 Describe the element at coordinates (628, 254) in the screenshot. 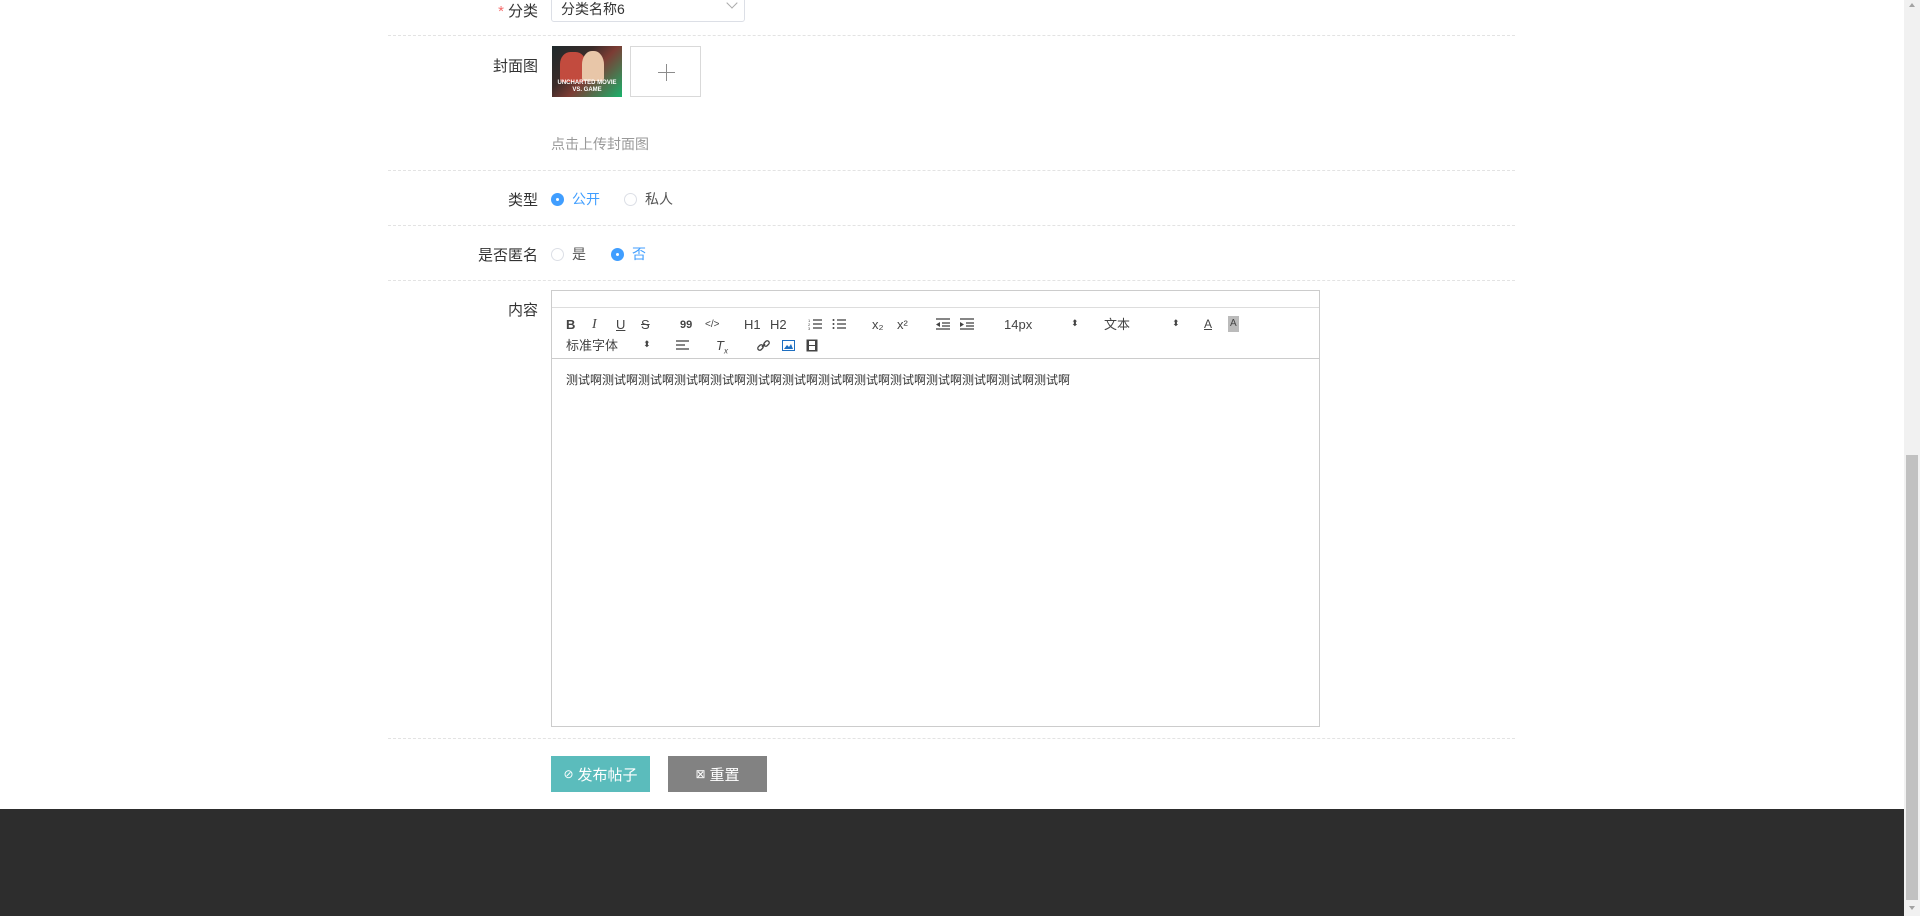

I see `radio-no: 否` at that location.